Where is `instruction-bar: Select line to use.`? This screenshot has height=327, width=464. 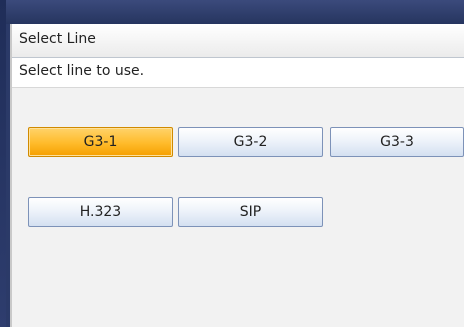 instruction-bar: Select line to use. is located at coordinates (238, 73).